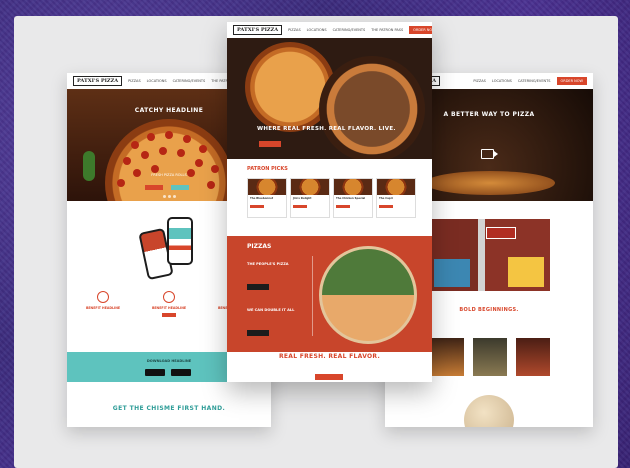 The height and width of the screenshot is (468, 630). I want to click on right-nav-pizzas: PIZZAS, so click(479, 81).